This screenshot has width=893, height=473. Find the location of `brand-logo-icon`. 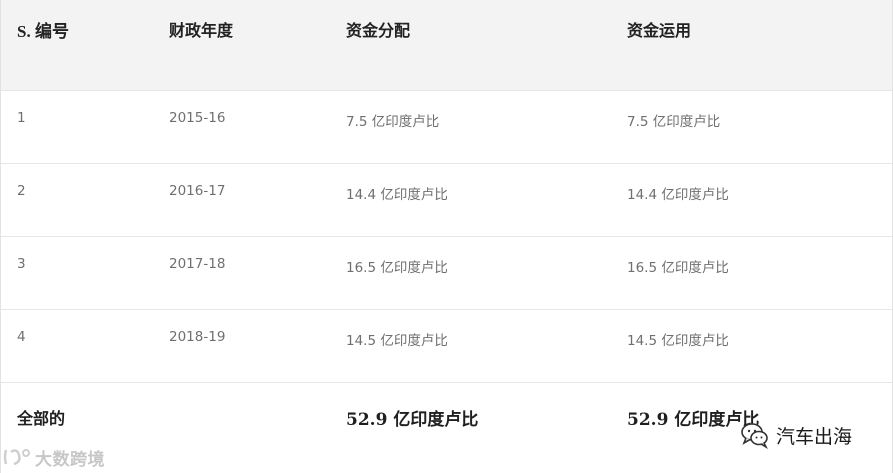

brand-logo-icon is located at coordinates (16, 457).